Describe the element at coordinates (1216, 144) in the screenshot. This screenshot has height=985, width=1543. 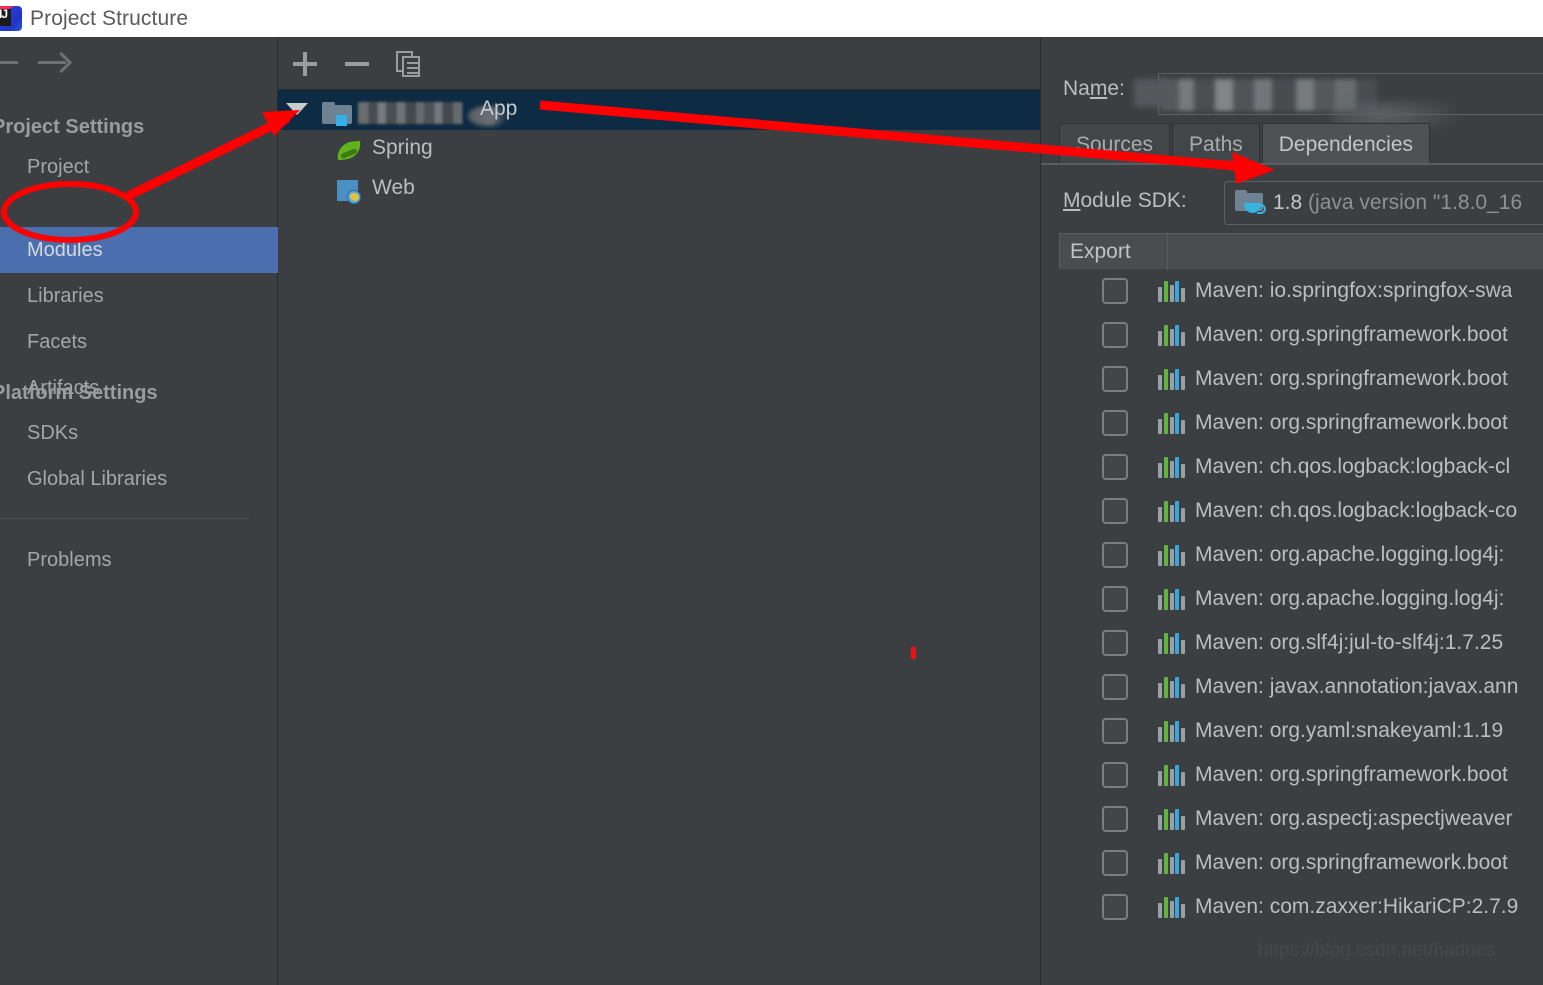
I see `tab-paths: Paths` at that location.